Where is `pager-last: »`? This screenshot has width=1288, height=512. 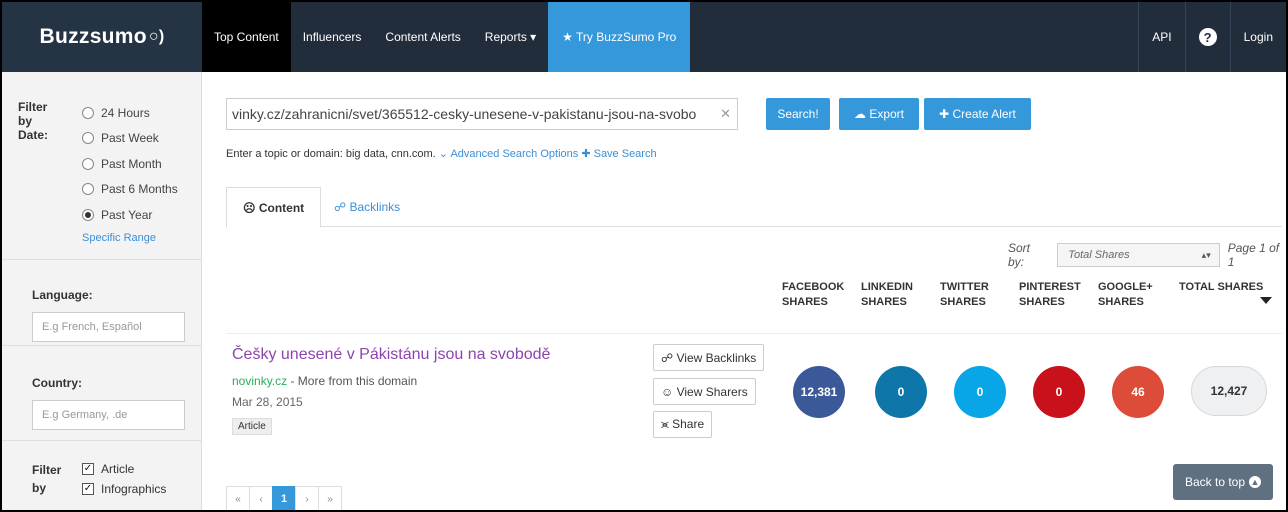
pager-last: » is located at coordinates (330, 498).